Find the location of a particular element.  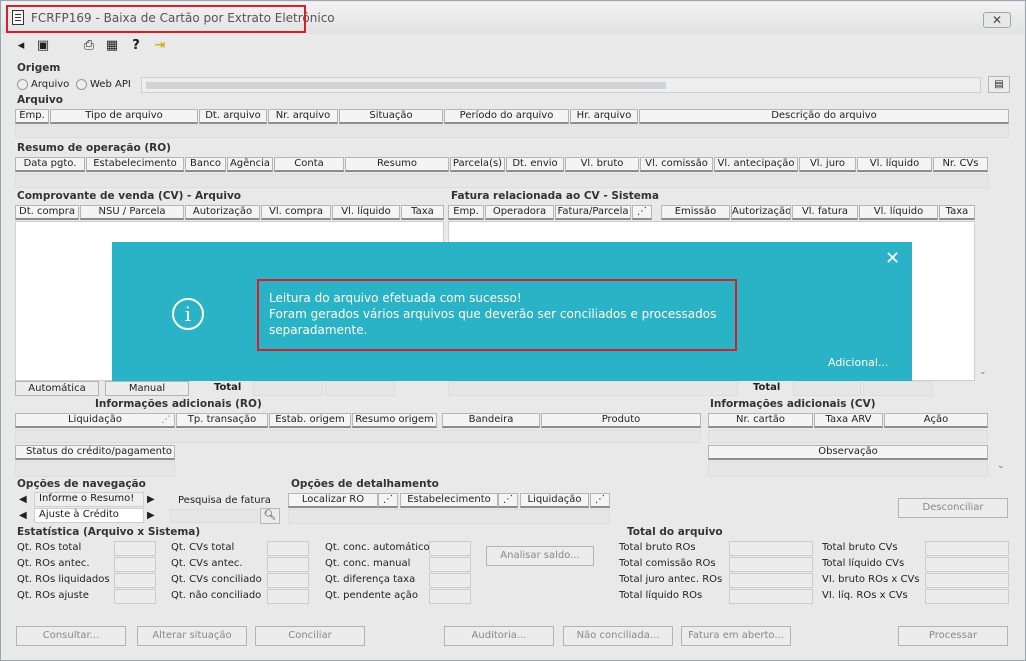

info-ro-row is located at coordinates (358, 436).